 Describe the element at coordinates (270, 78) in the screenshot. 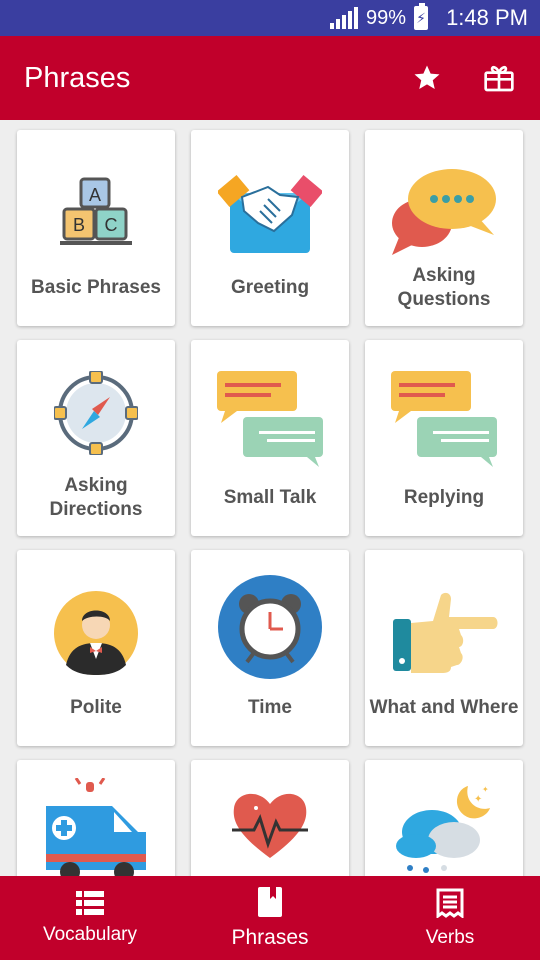

I see `app-bar: Phrases` at that location.